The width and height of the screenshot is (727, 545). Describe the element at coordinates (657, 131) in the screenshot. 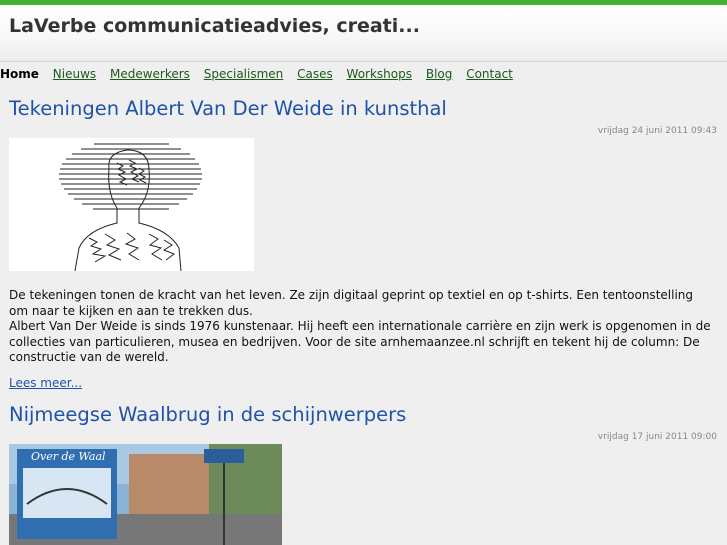

I see `article-date: vrijdag 24 juni 2011 09:43` at that location.